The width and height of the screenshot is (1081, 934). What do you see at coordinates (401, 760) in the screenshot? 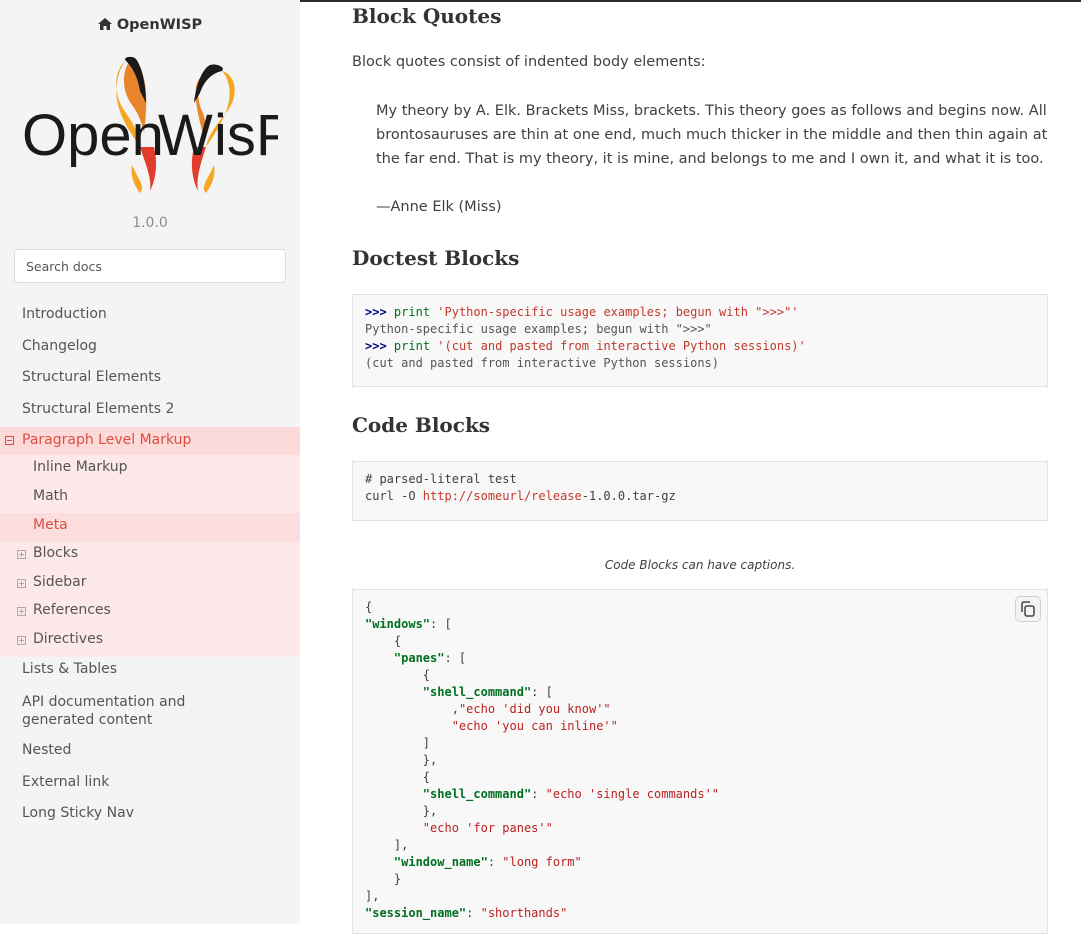
I see `code-pre: },` at bounding box center [401, 760].